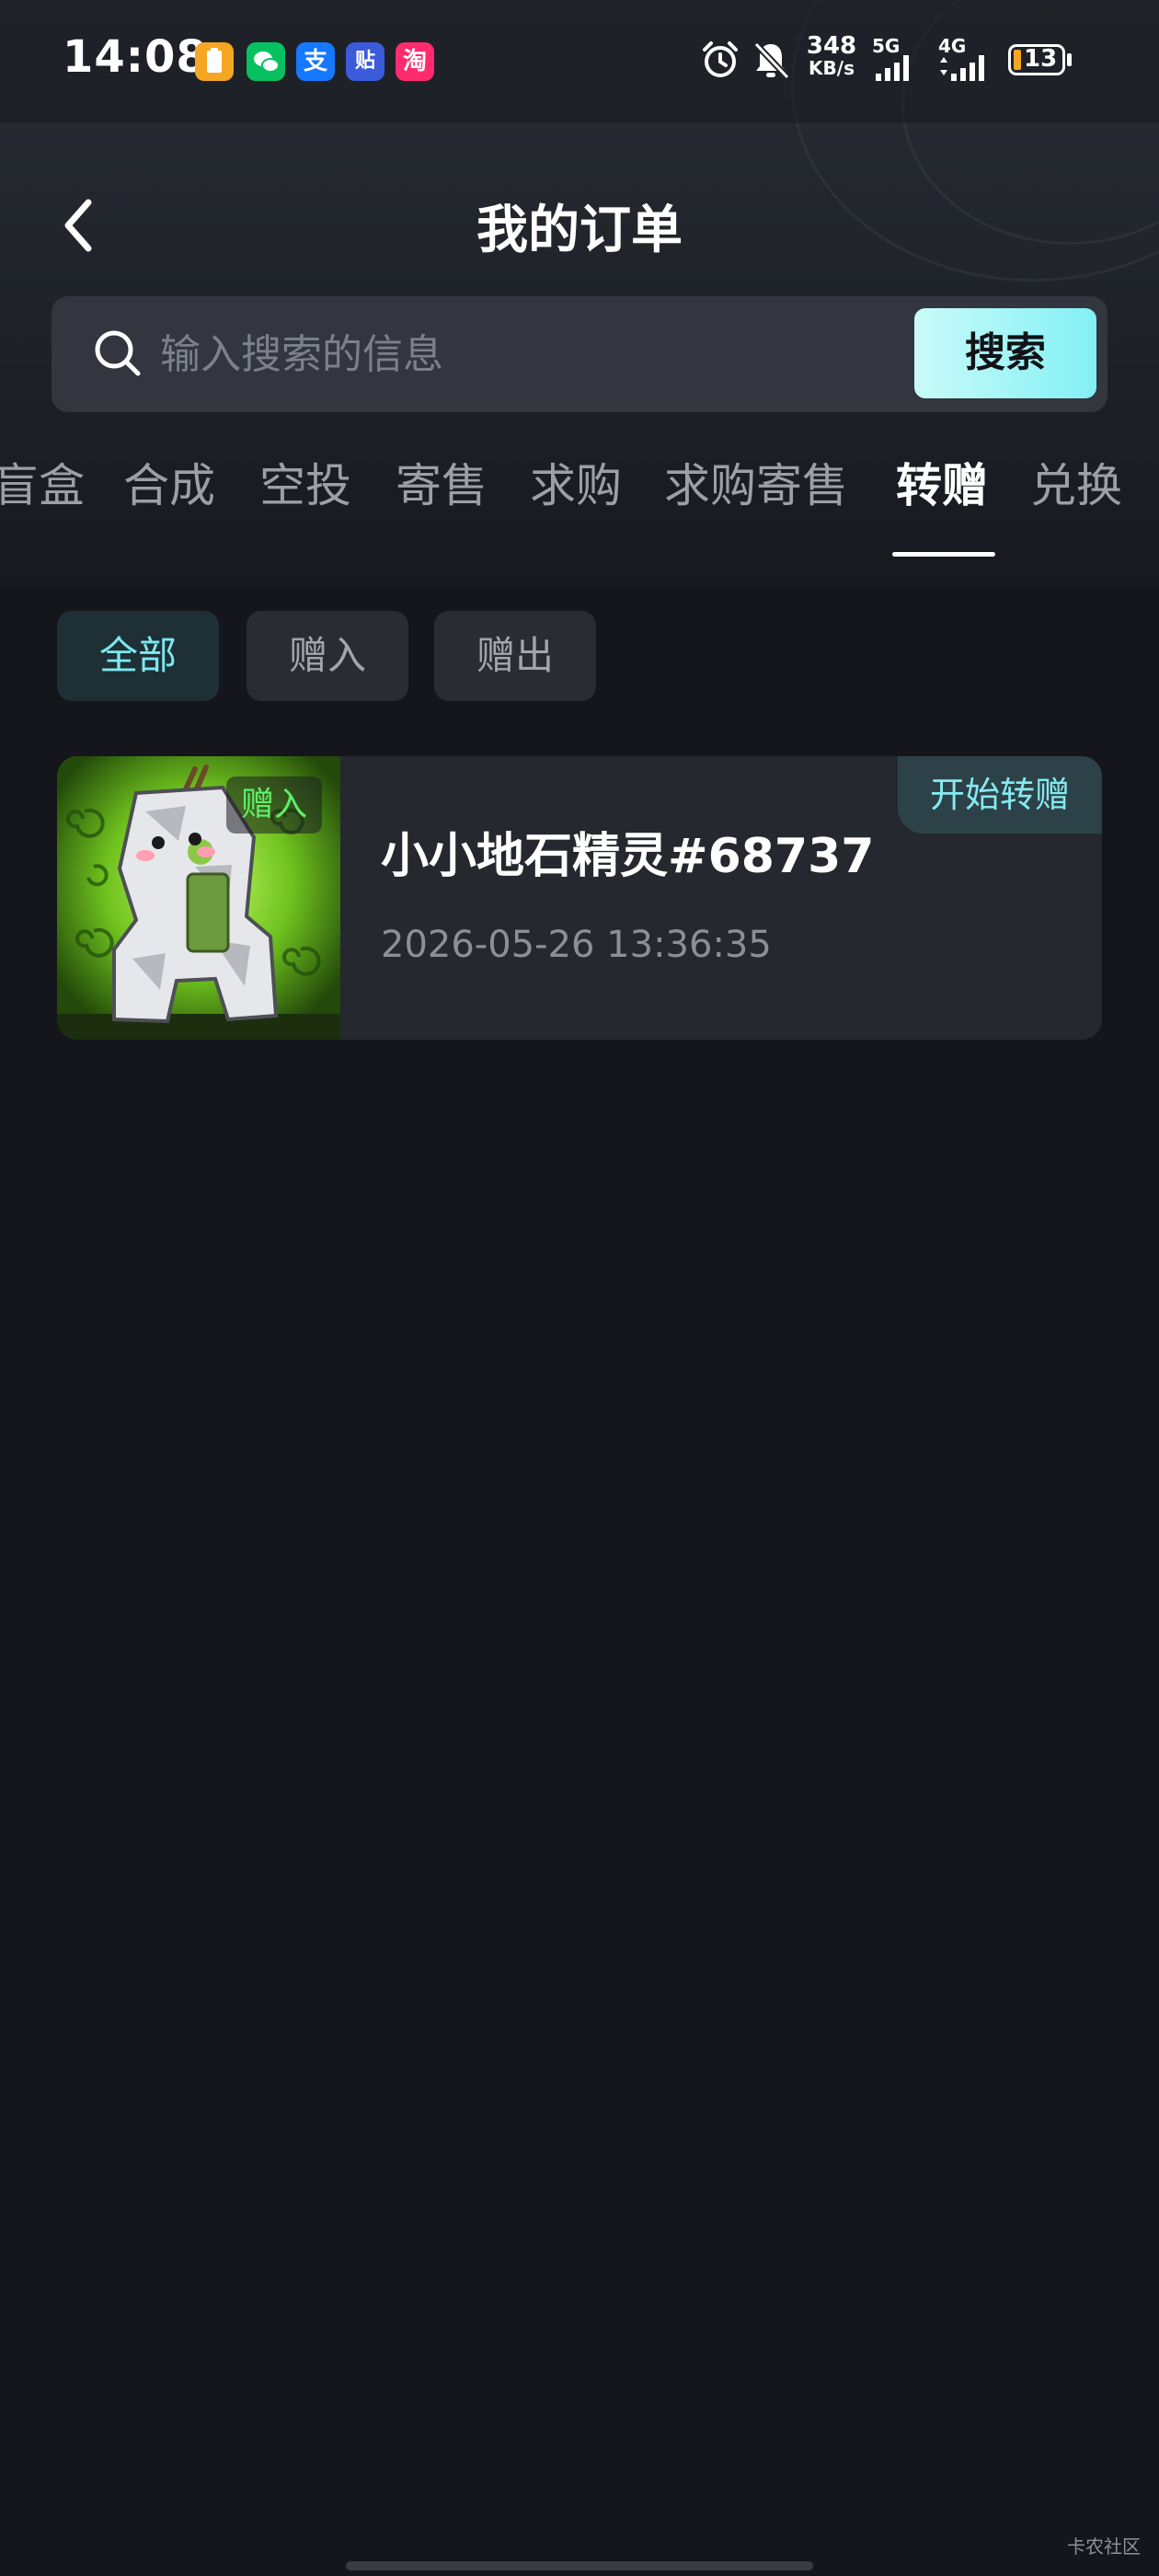 This screenshot has height=2576, width=1159. I want to click on filter-sent: 赠出, so click(515, 656).